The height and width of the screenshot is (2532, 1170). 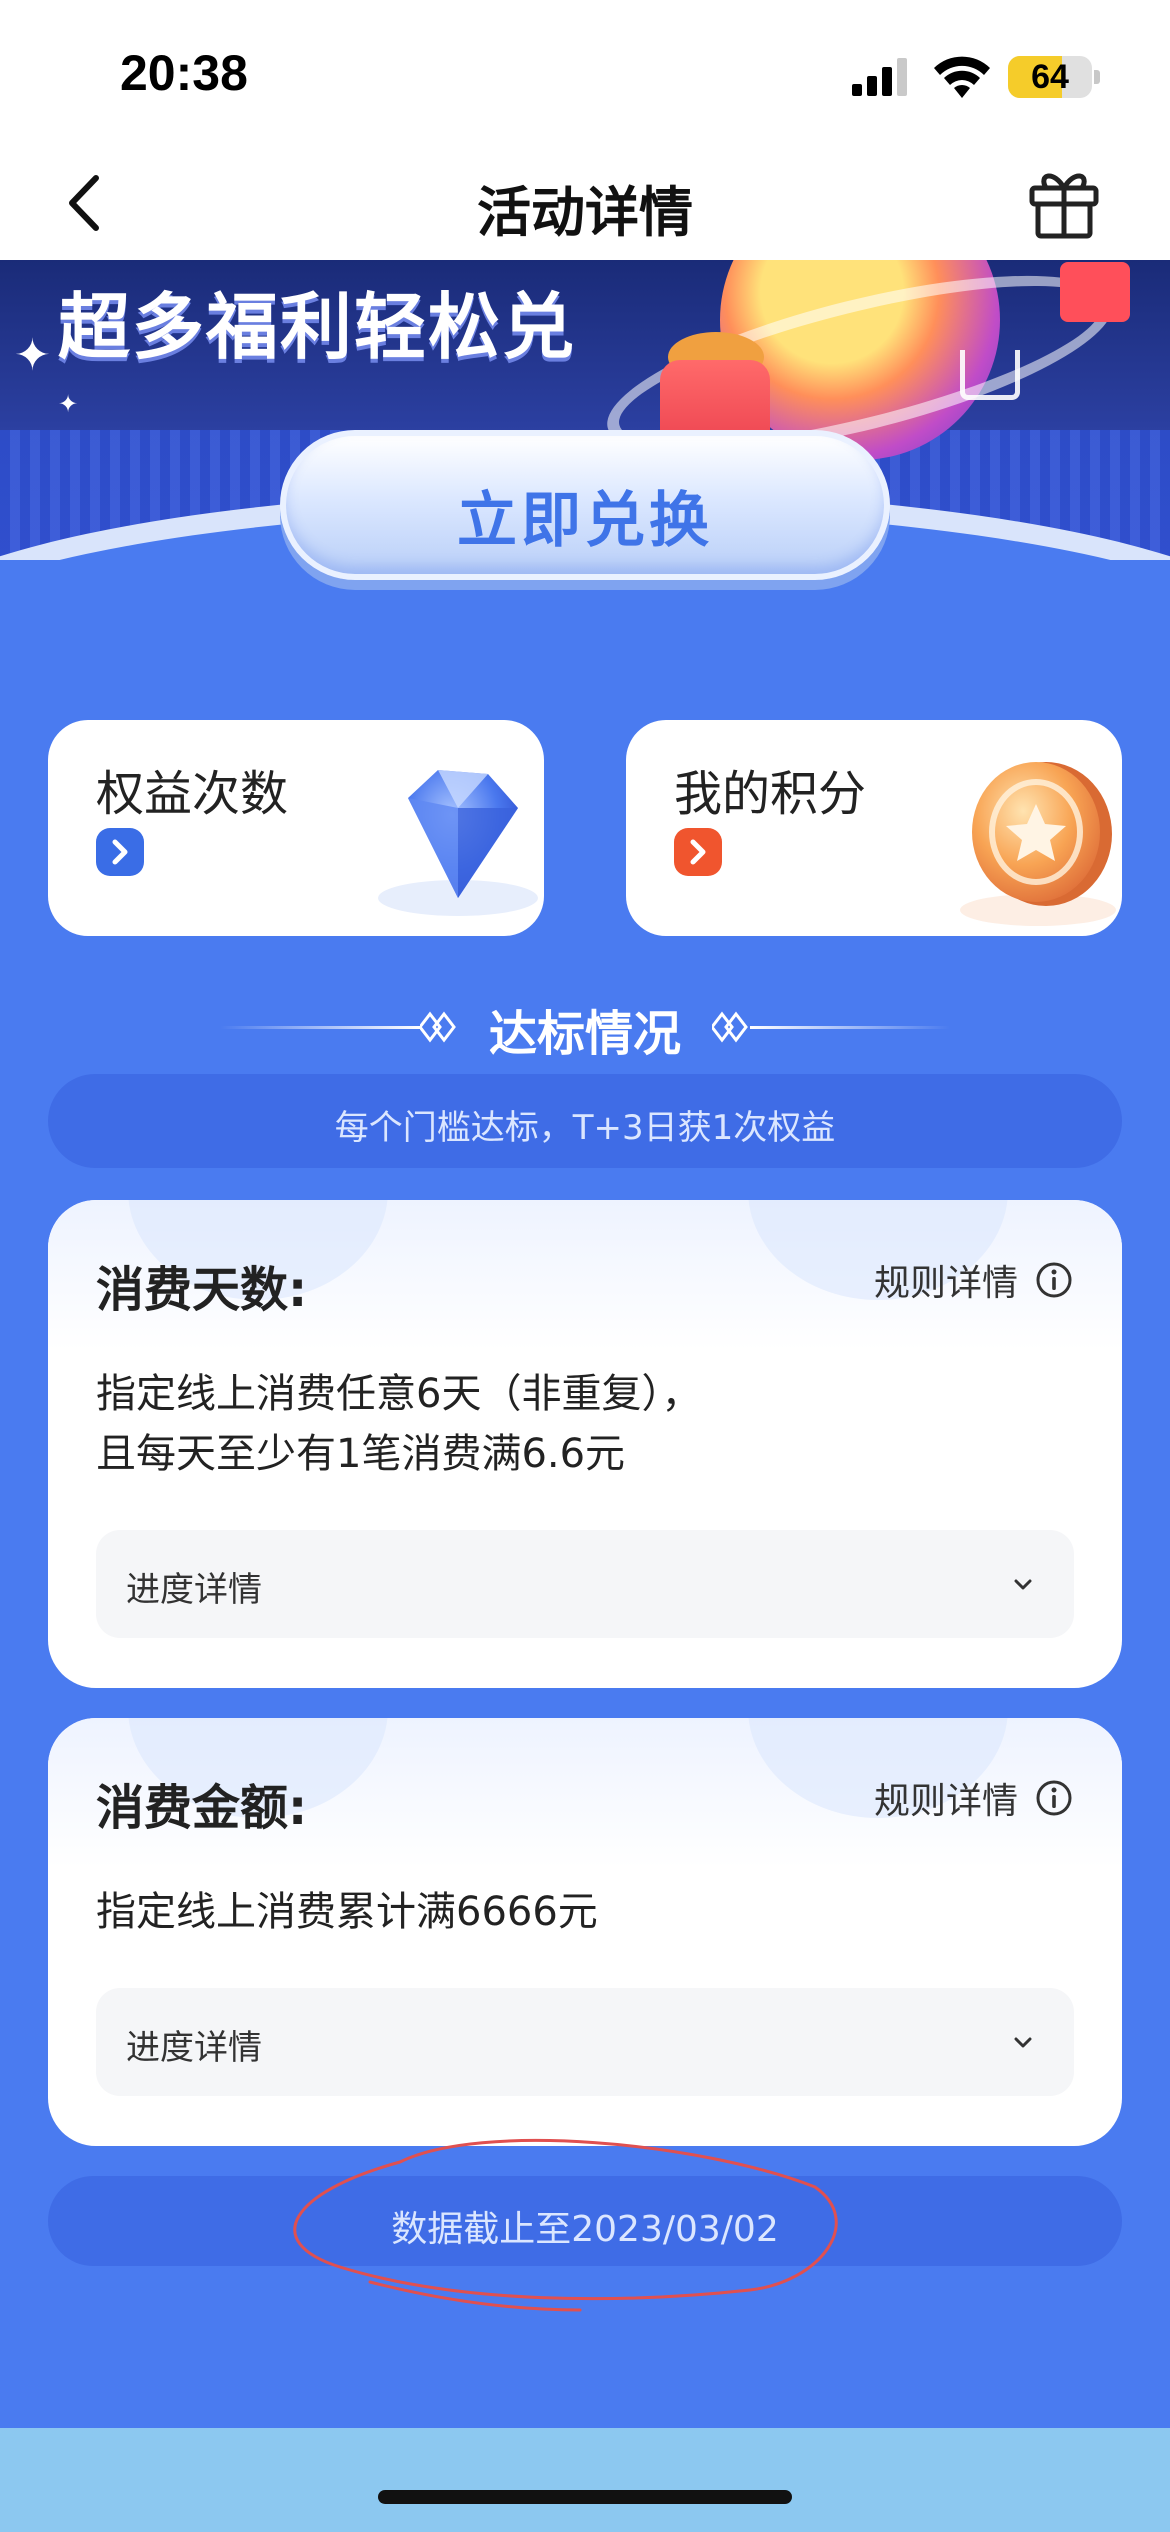 What do you see at coordinates (585, 2480) in the screenshot?
I see `bottom-band` at bounding box center [585, 2480].